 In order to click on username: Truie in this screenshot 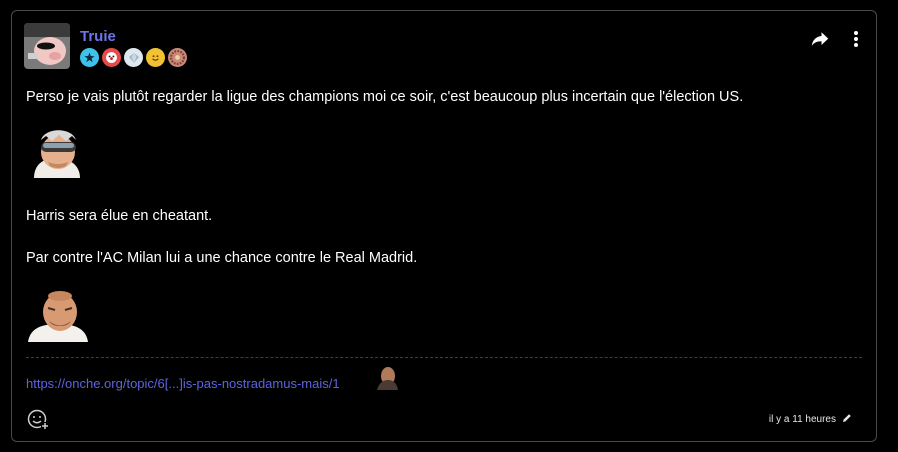, I will do `click(98, 36)`.